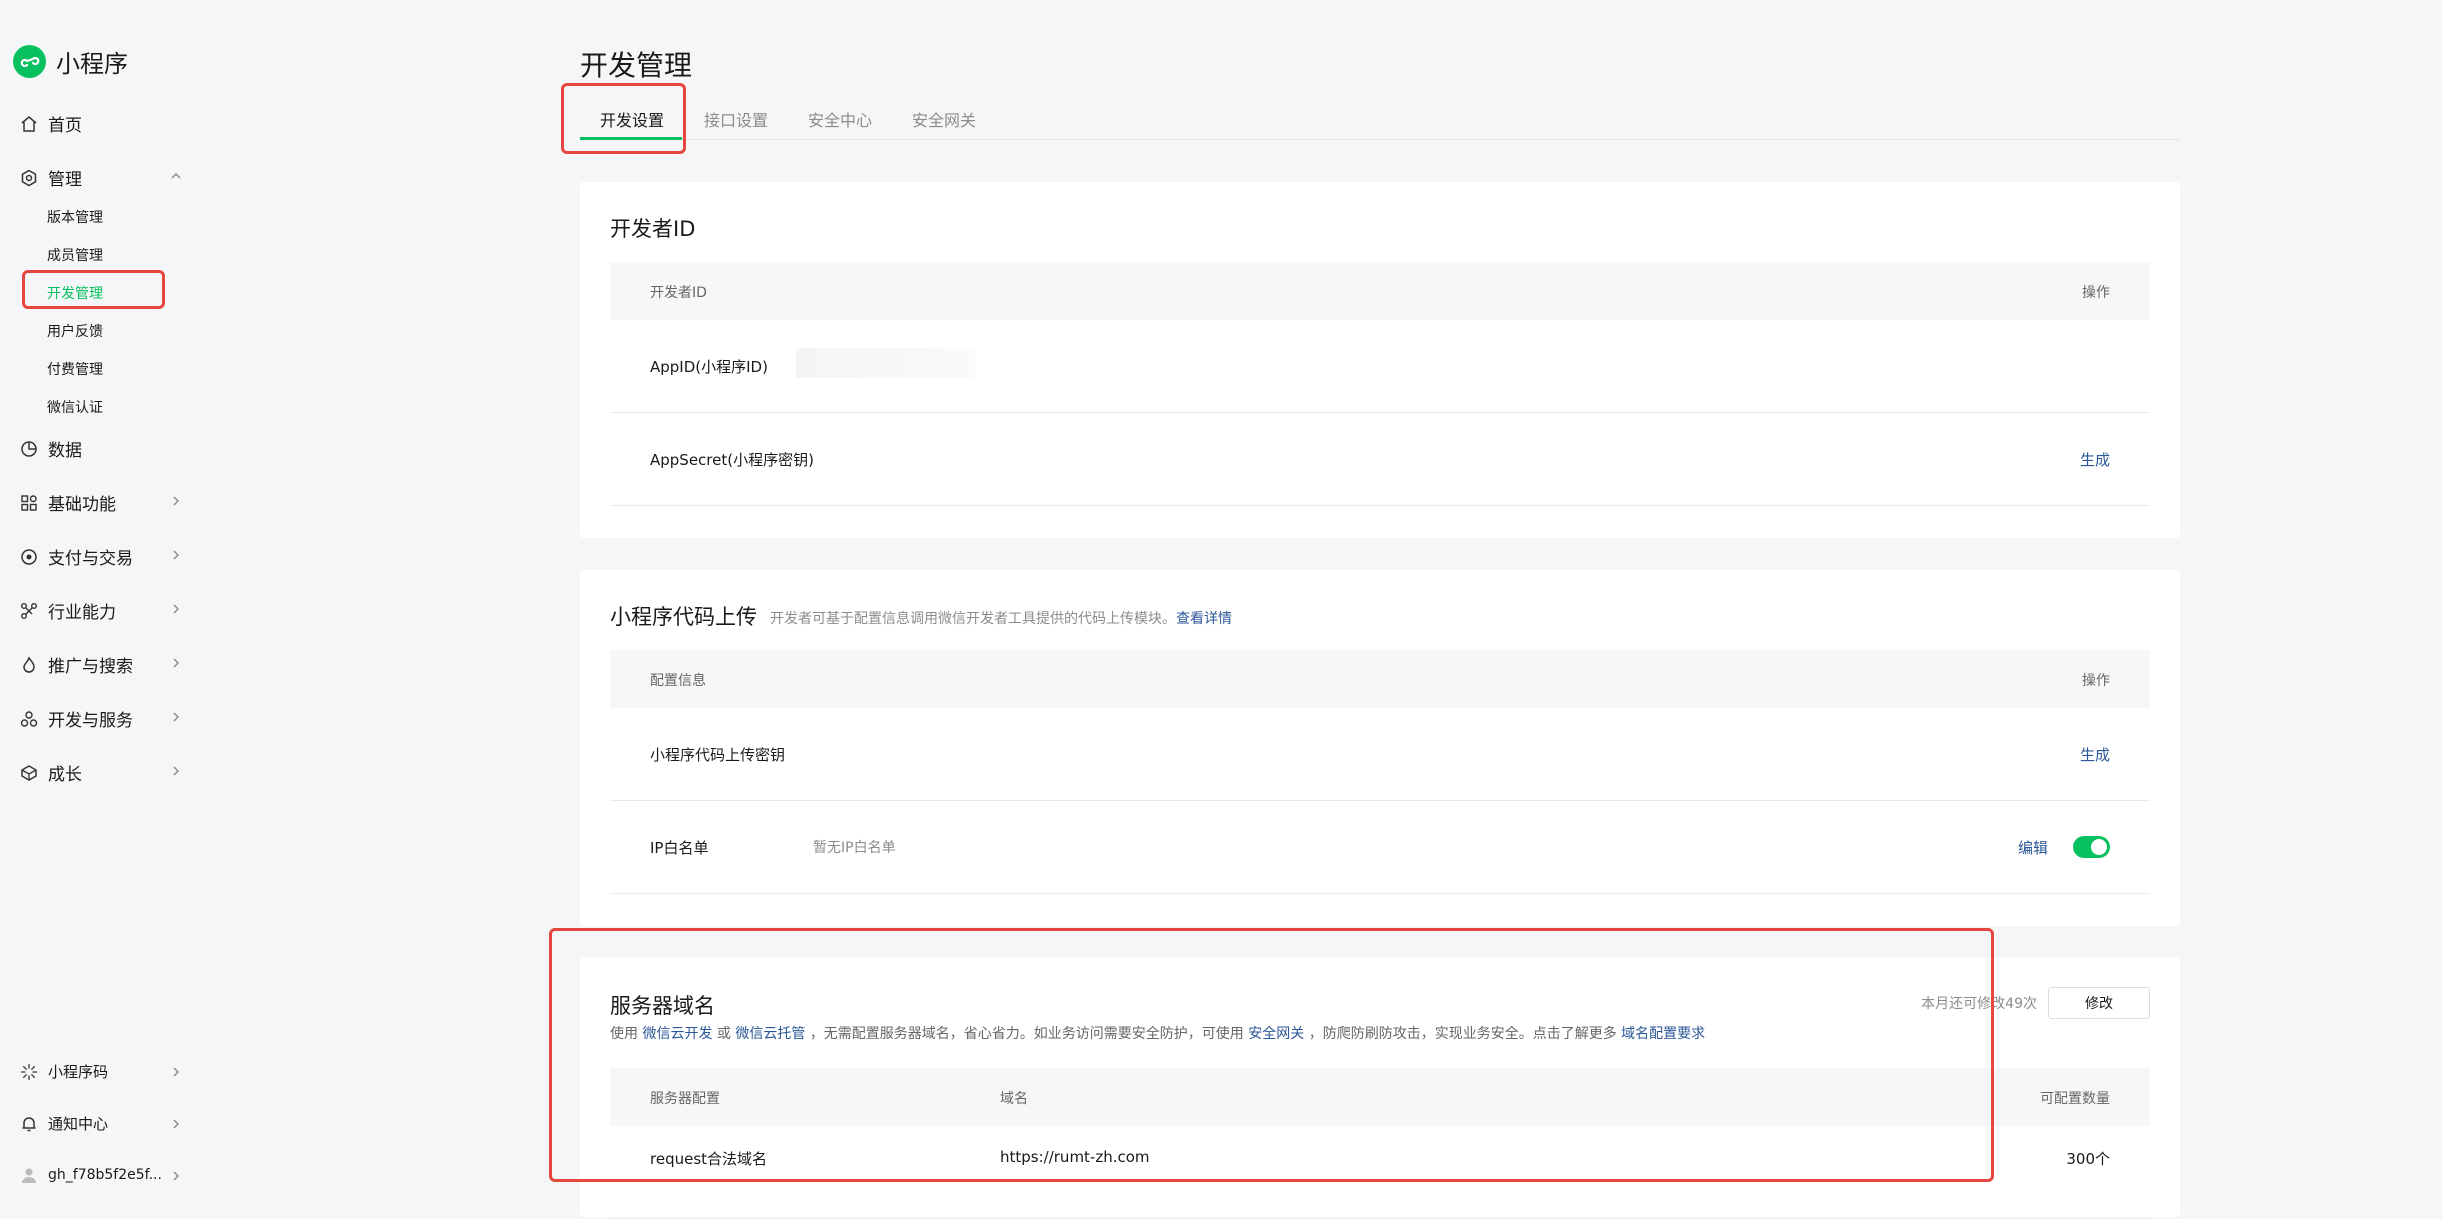 The image size is (2442, 1219). Describe the element at coordinates (29, 557) in the screenshot. I see `payment-icon` at that location.